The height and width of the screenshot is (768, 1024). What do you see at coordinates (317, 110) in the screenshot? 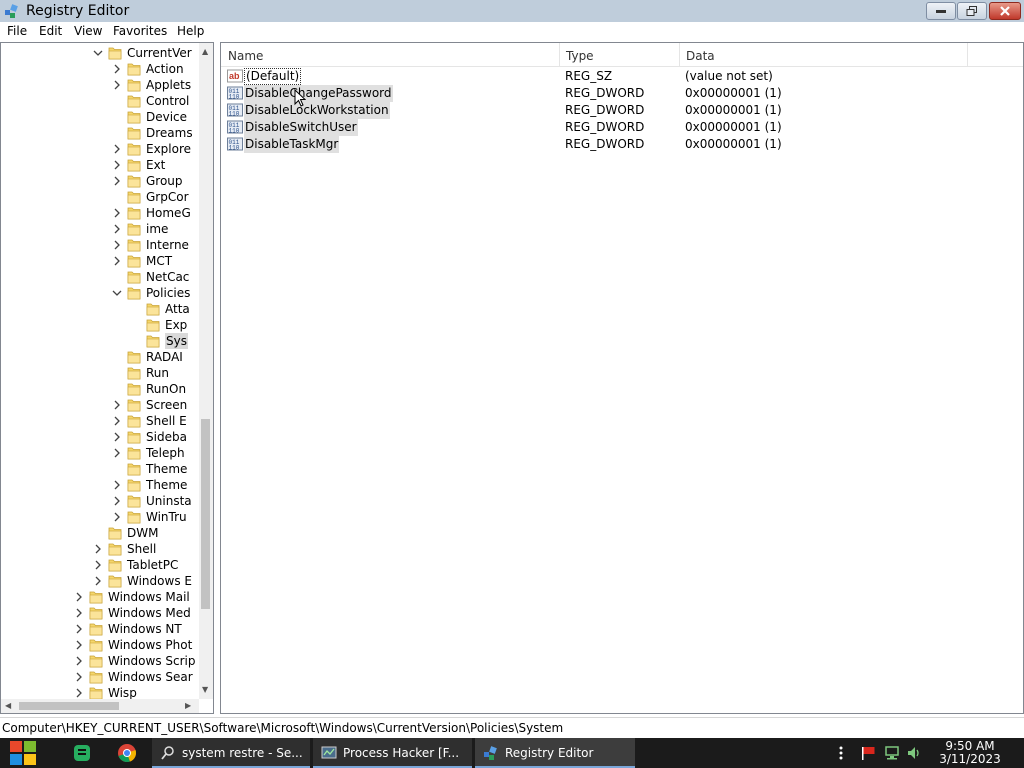
I see `value-name: DisableLockWorkstation` at bounding box center [317, 110].